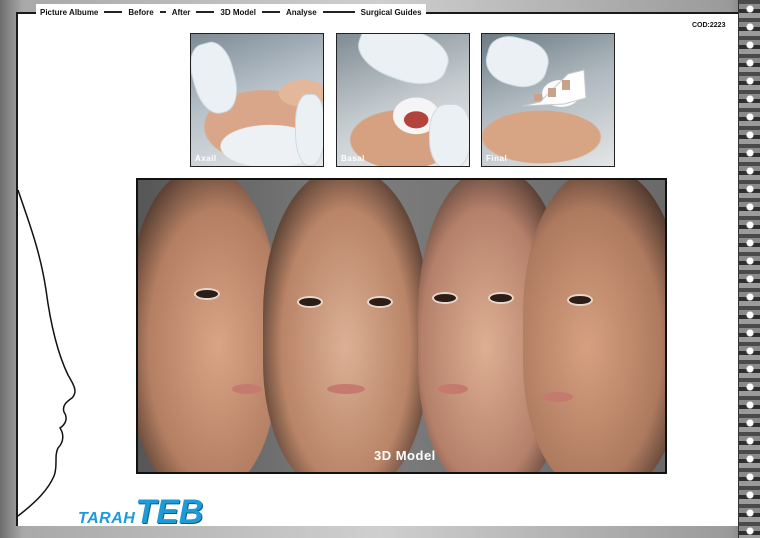  I want to click on thumbnail-caption: Basal, so click(353, 158).